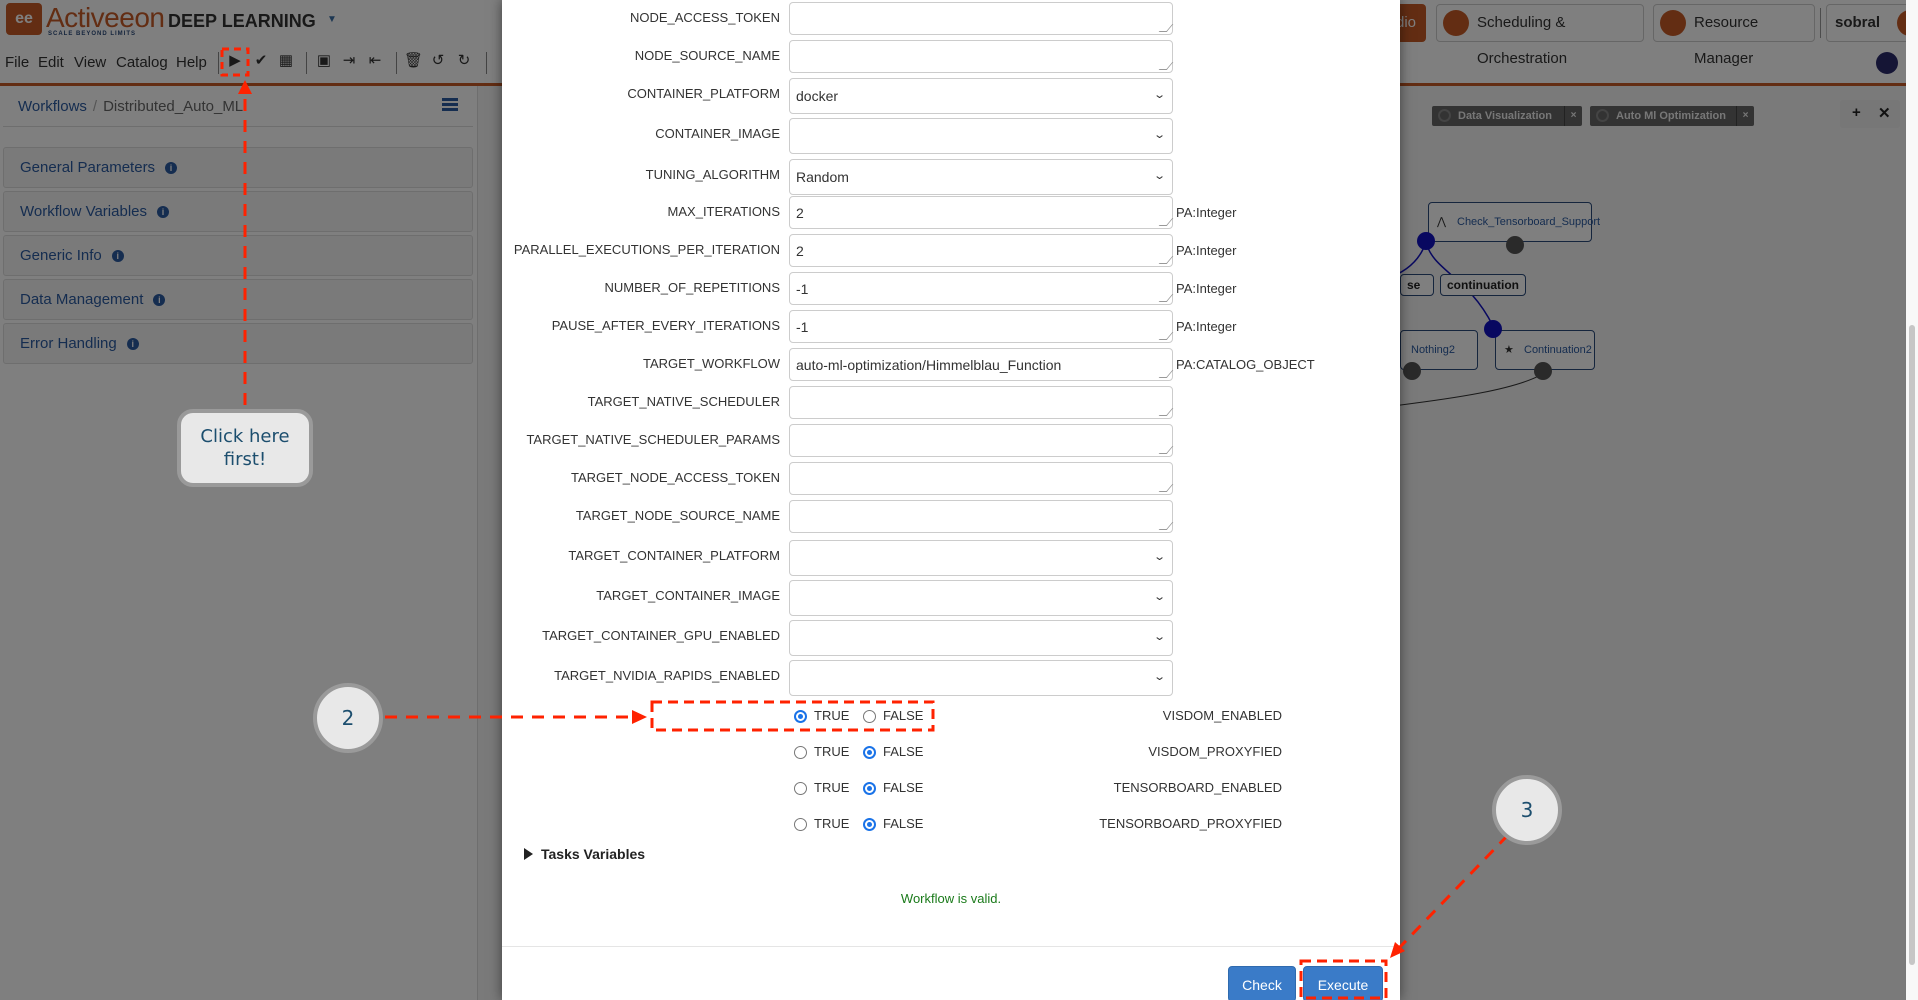 This screenshot has height=1000, width=1918. Describe the element at coordinates (1215, 751) in the screenshot. I see `variable-label: VISDOM_PROXYFIED` at that location.